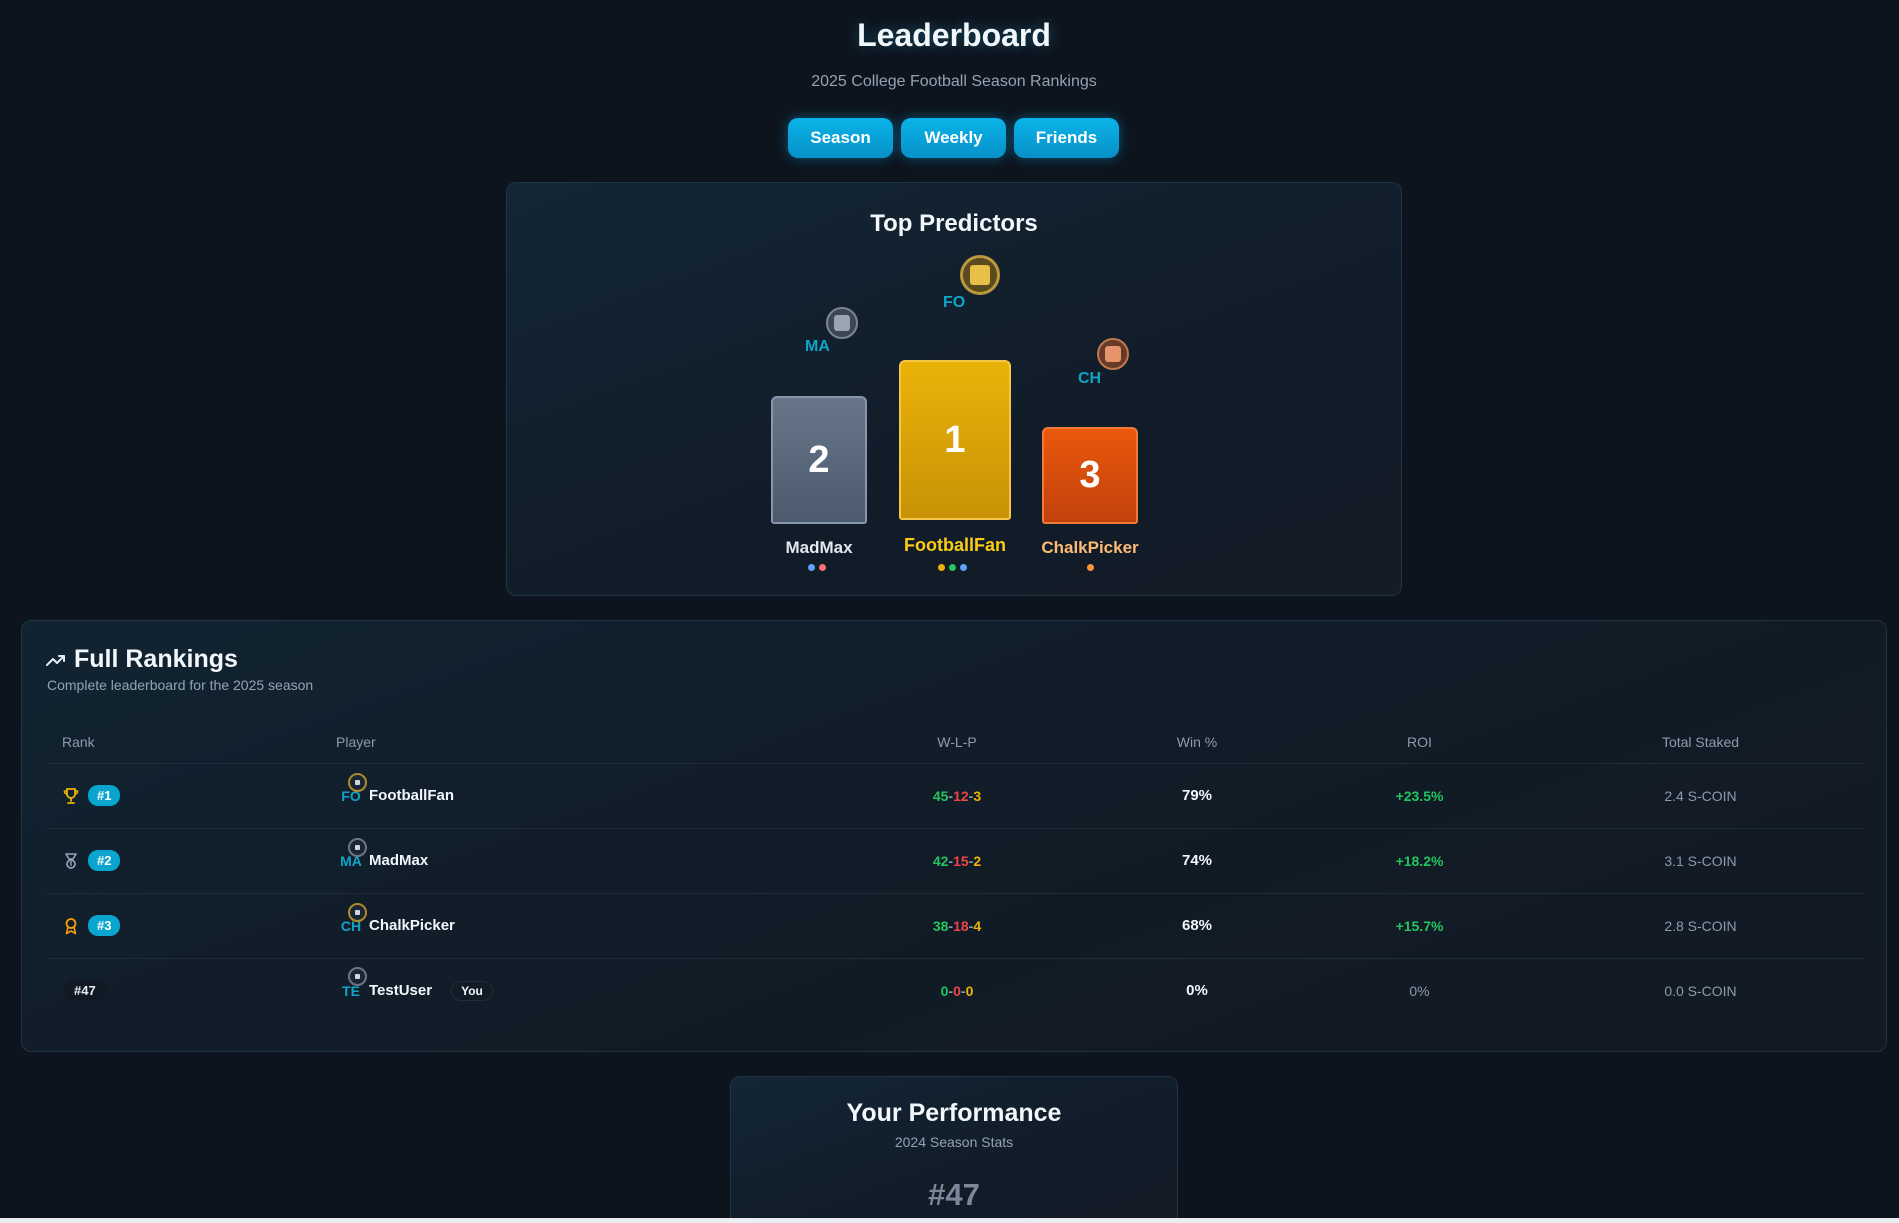  I want to click on rank-badge: #1, so click(104, 795).